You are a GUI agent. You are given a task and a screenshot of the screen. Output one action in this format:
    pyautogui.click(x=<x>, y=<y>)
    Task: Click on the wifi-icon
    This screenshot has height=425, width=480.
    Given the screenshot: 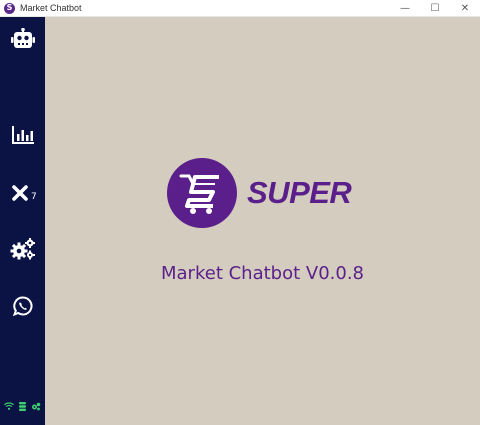 What is the action you would take?
    pyautogui.click(x=9, y=406)
    